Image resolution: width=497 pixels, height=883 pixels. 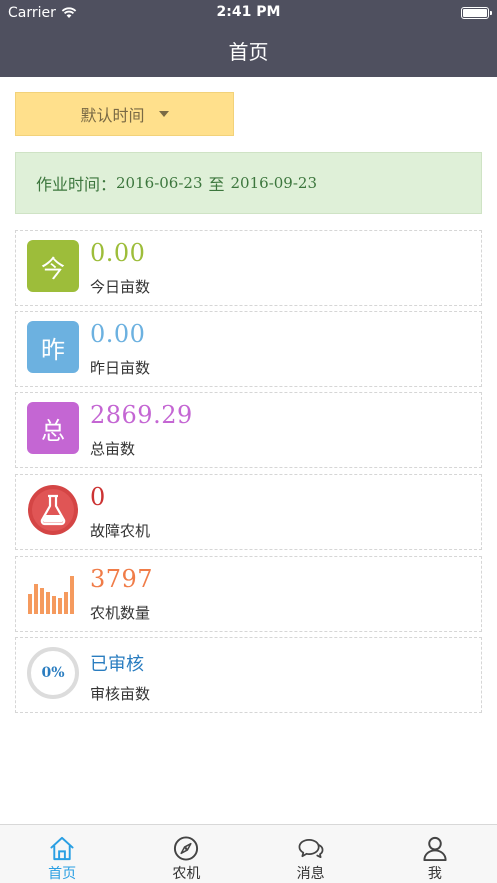 I want to click on caret-down-icon, so click(x=163, y=114).